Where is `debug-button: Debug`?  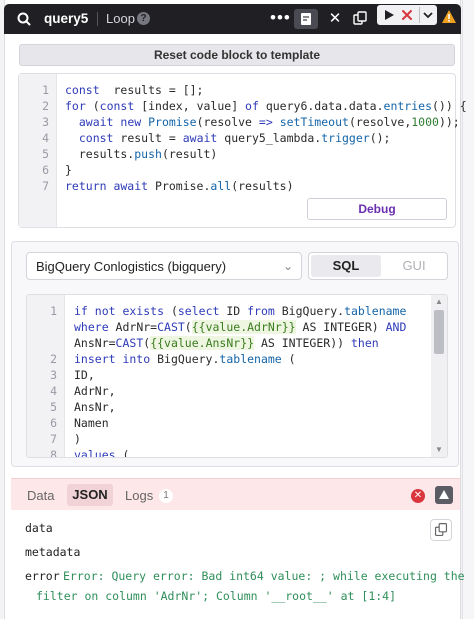 debug-button: Debug is located at coordinates (377, 209).